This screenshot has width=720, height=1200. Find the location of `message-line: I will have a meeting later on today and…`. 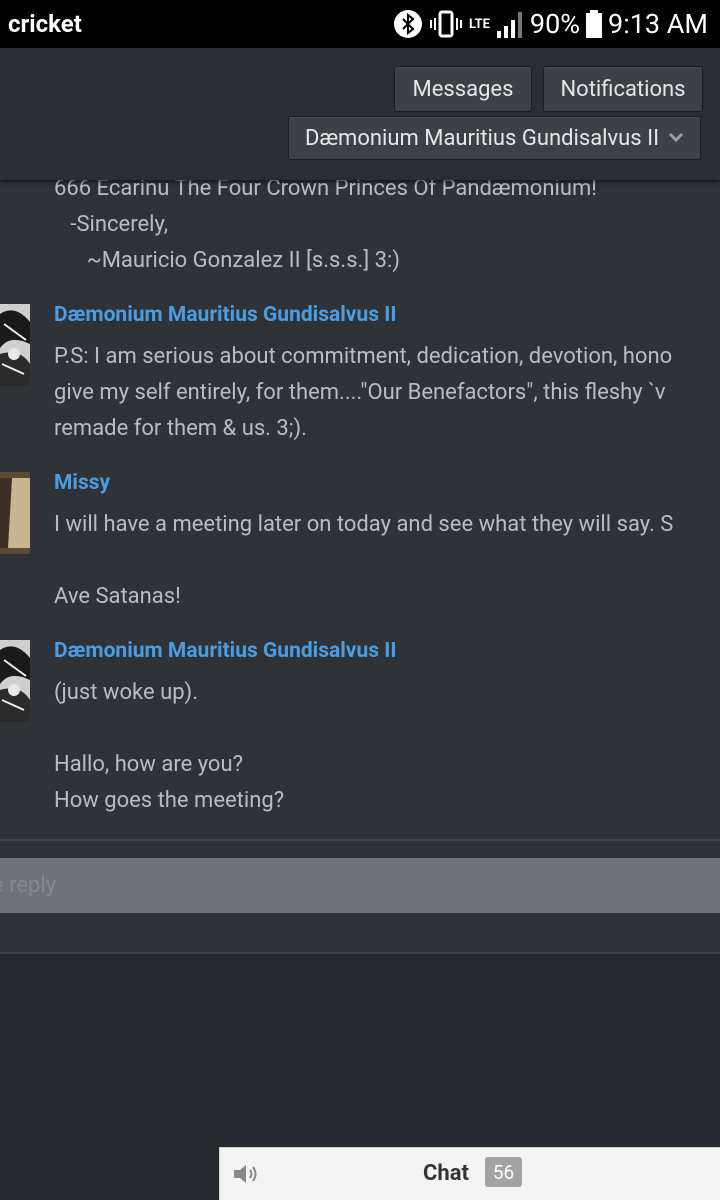

message-line: I will have a meeting later on today and… is located at coordinates (364, 524).